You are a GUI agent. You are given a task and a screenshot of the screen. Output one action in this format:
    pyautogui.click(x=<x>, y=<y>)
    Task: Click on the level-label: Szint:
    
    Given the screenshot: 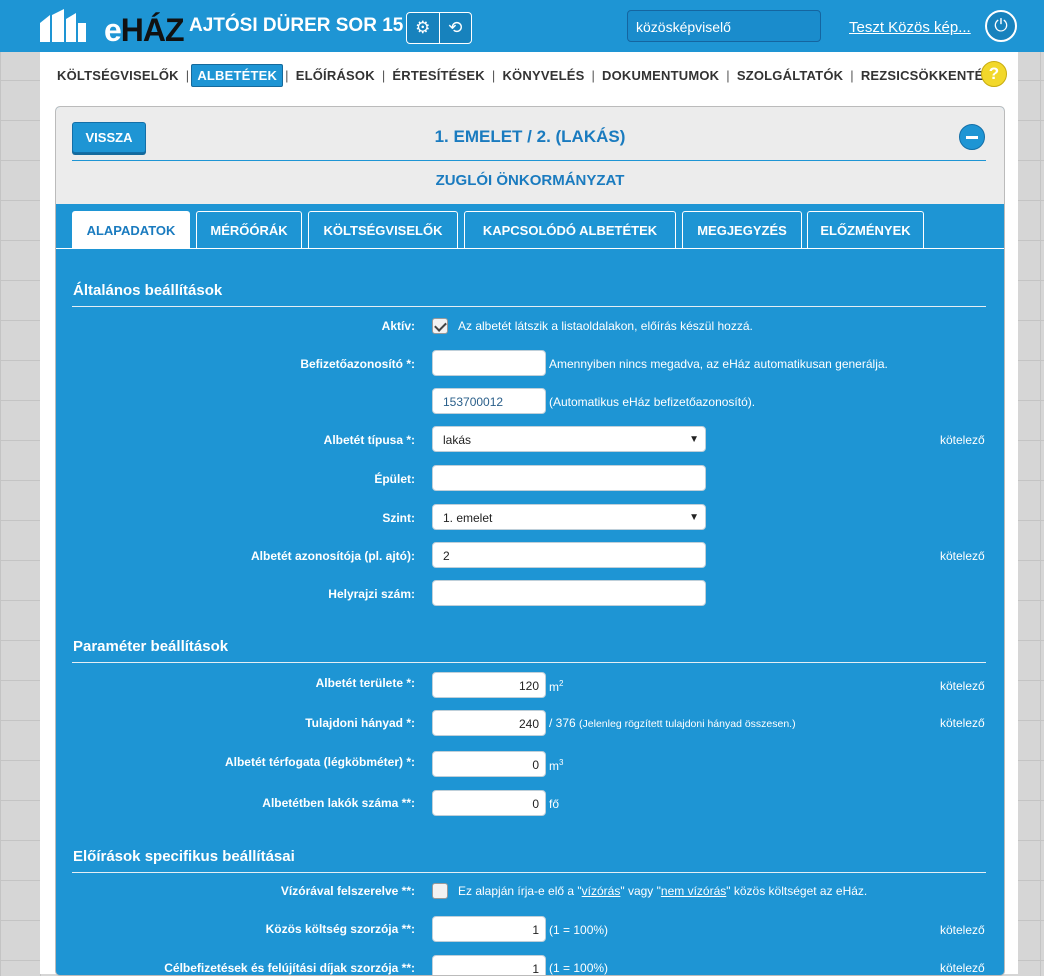 What is the action you would take?
    pyautogui.click(x=398, y=518)
    